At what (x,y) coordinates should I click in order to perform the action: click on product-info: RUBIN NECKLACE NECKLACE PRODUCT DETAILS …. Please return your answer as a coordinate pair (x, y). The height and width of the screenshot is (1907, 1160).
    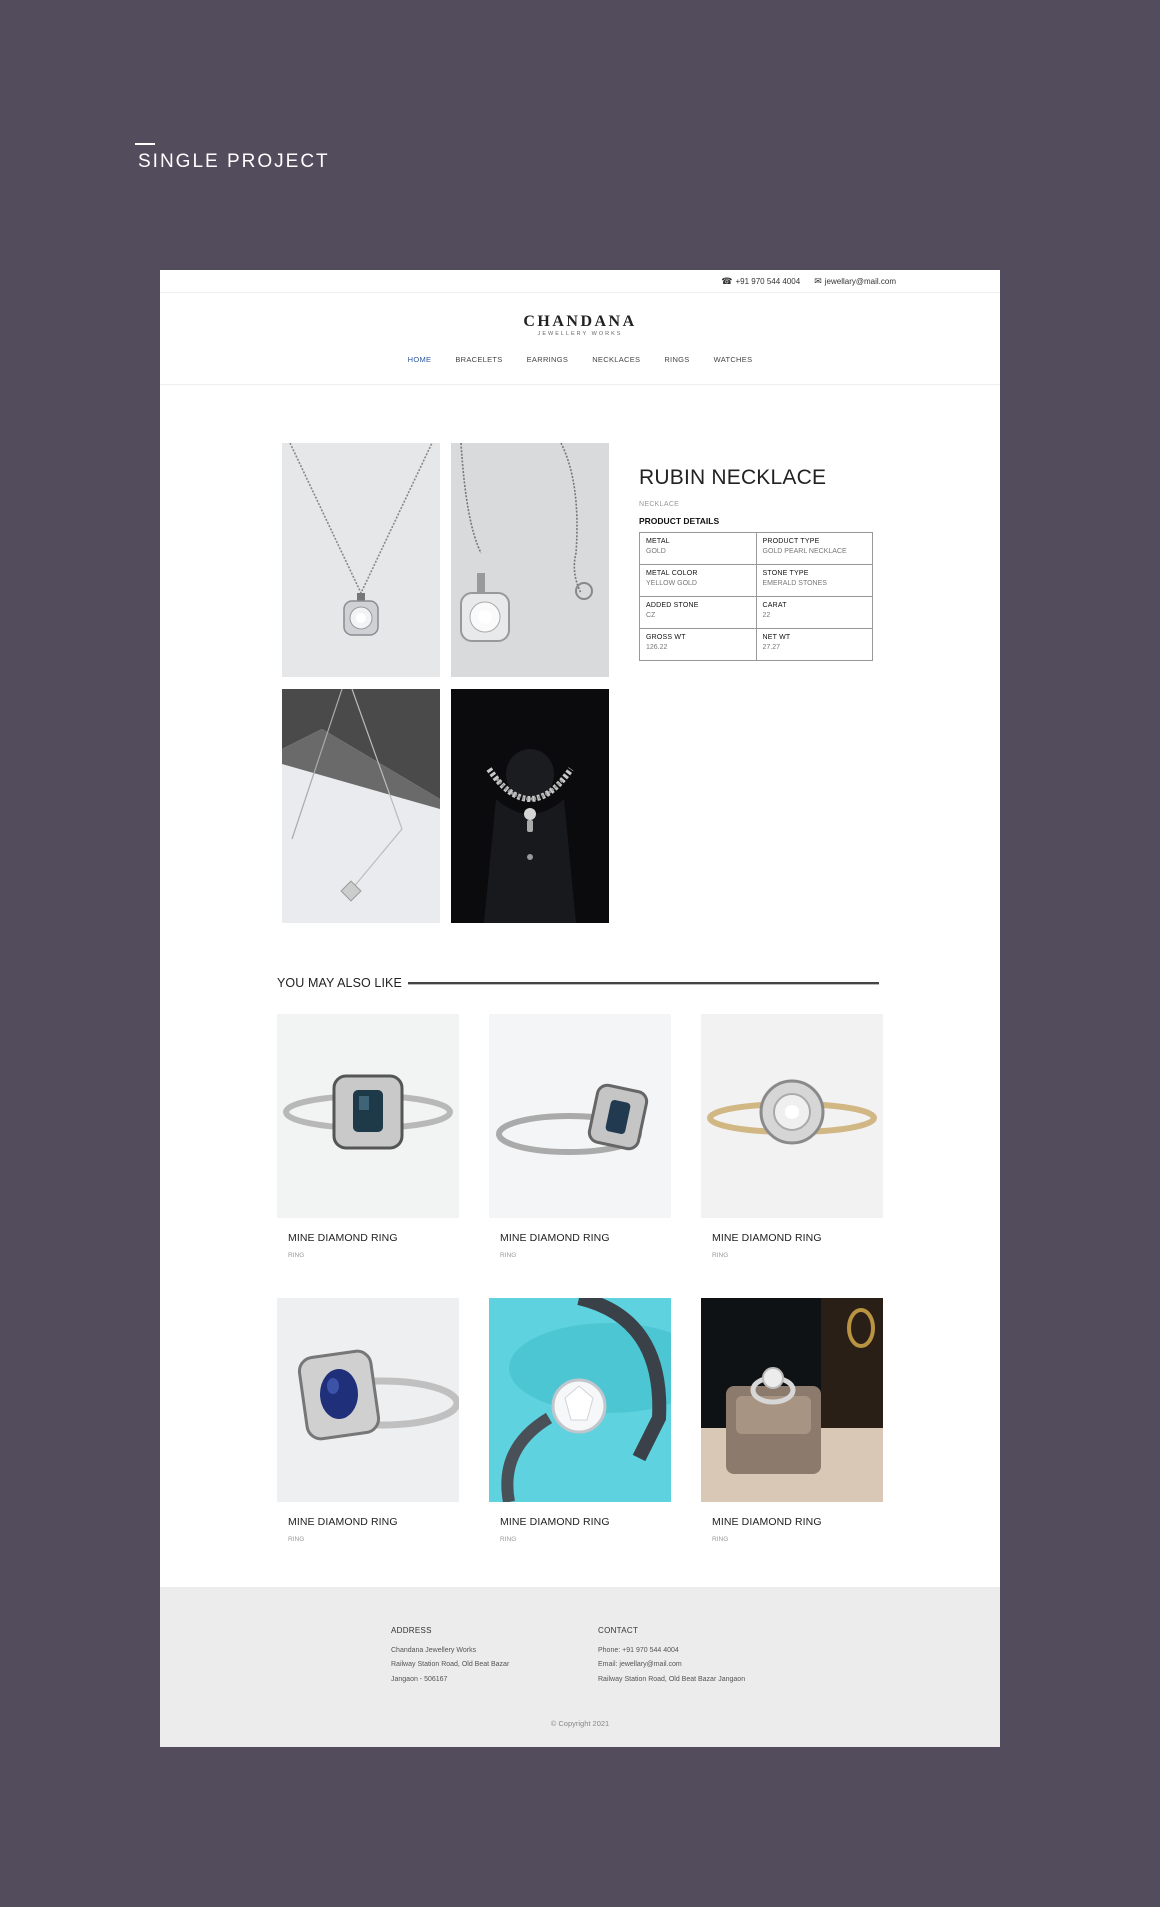
    Looking at the image, I should click on (759, 563).